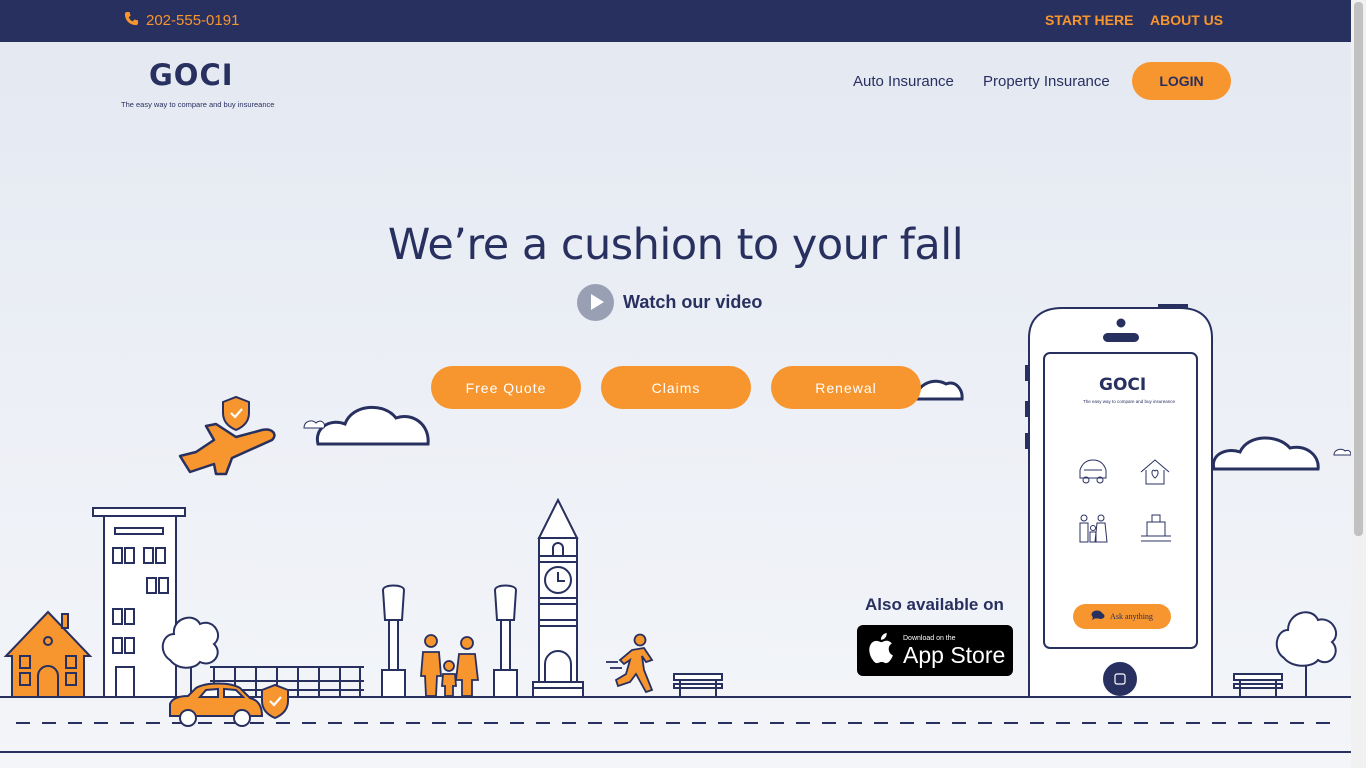 Image resolution: width=1366 pixels, height=768 pixels. What do you see at coordinates (191, 75) in the screenshot?
I see `logo: GOCI` at bounding box center [191, 75].